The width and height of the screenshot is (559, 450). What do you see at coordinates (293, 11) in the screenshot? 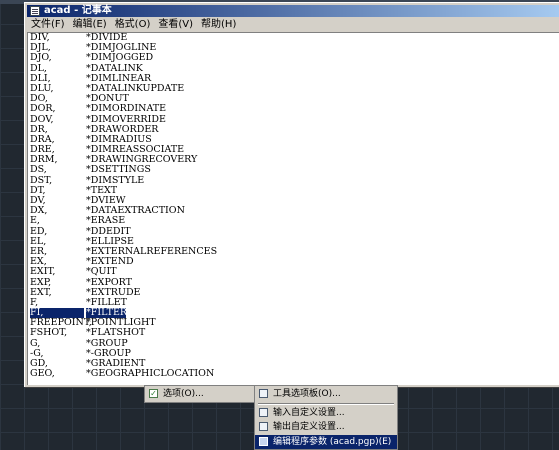
I see `title-bar: acad - 记事本` at bounding box center [293, 11].